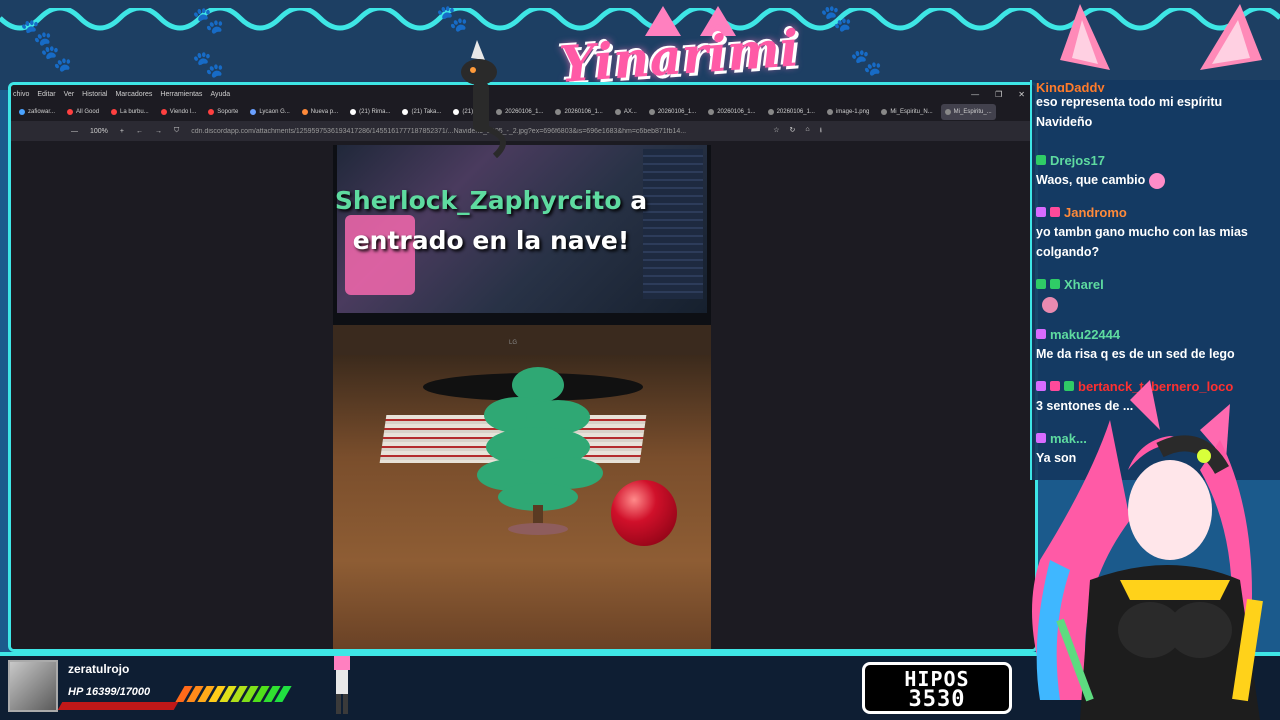 Image resolution: width=1280 pixels, height=720 pixels. What do you see at coordinates (21, 94) in the screenshot?
I see `menu-file: chivo` at bounding box center [21, 94].